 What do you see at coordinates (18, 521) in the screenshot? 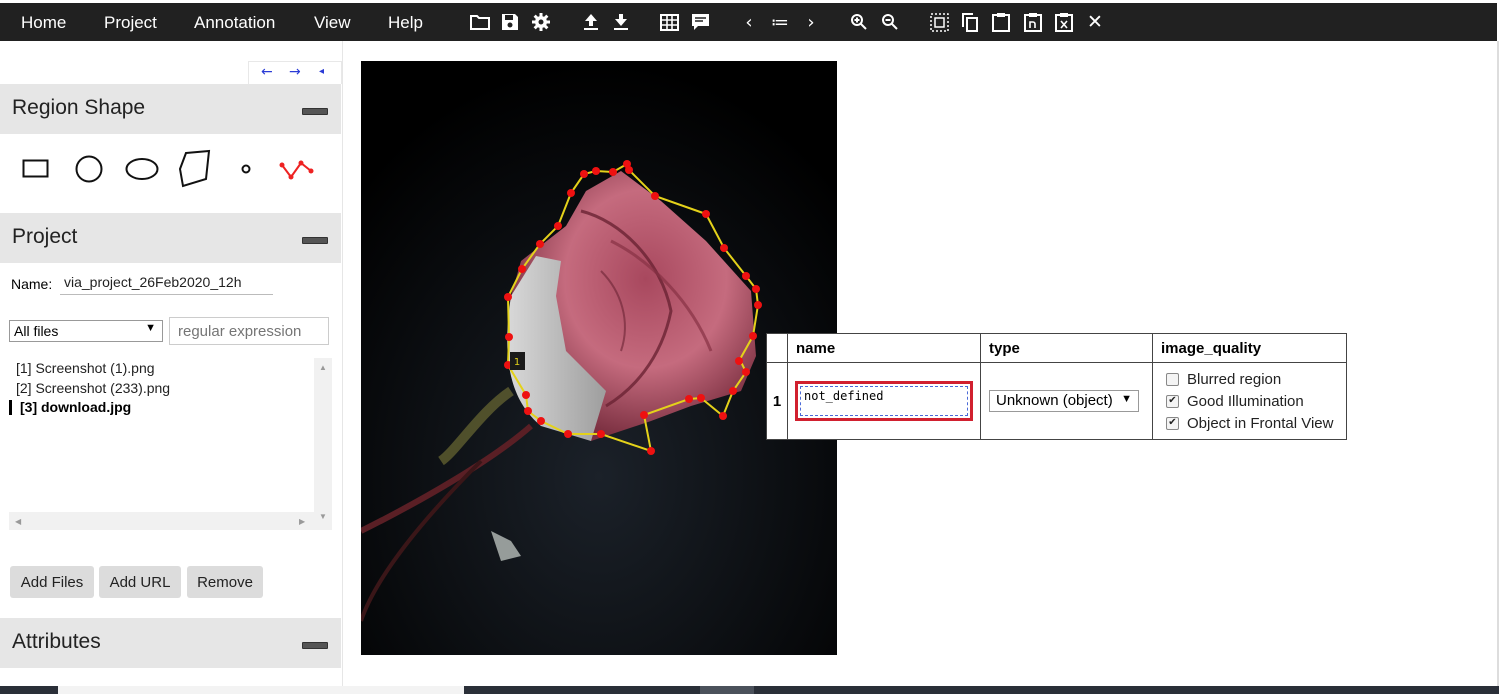
I see `scroll-left-icon: ◀` at bounding box center [18, 521].